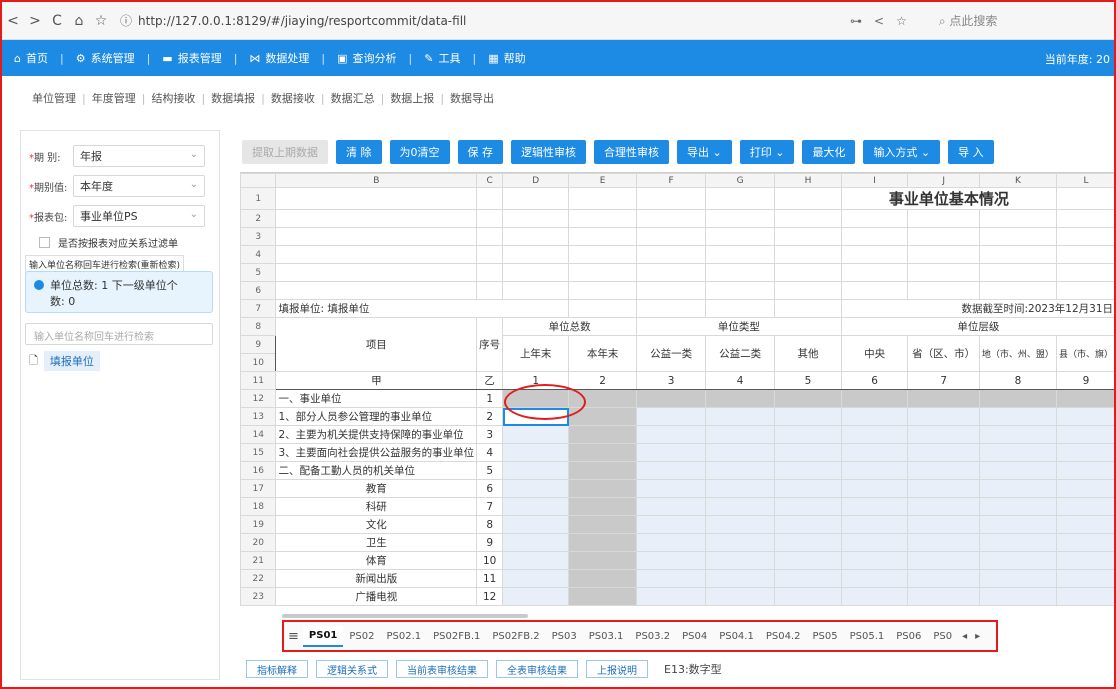 The height and width of the screenshot is (689, 1116). Describe the element at coordinates (874, 180) in the screenshot. I see `col-letter: I` at that location.